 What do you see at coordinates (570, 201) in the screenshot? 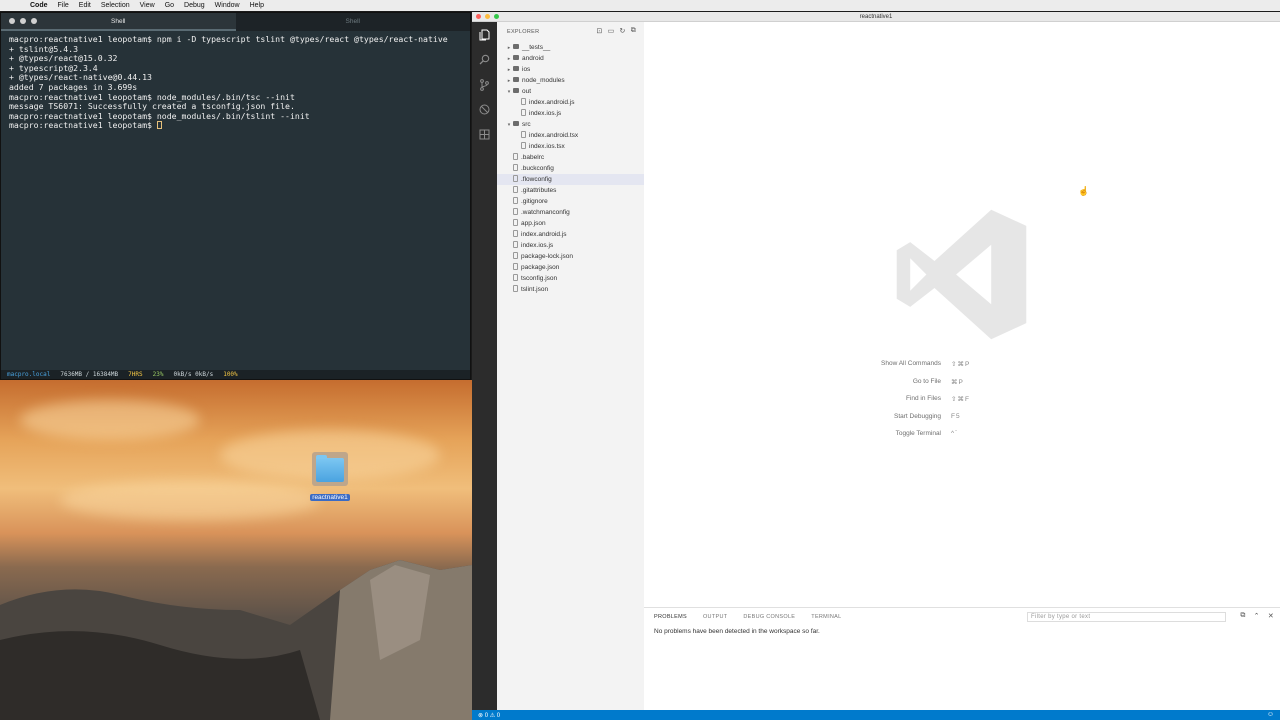
I see `tree-file: .gitignore` at bounding box center [570, 201].